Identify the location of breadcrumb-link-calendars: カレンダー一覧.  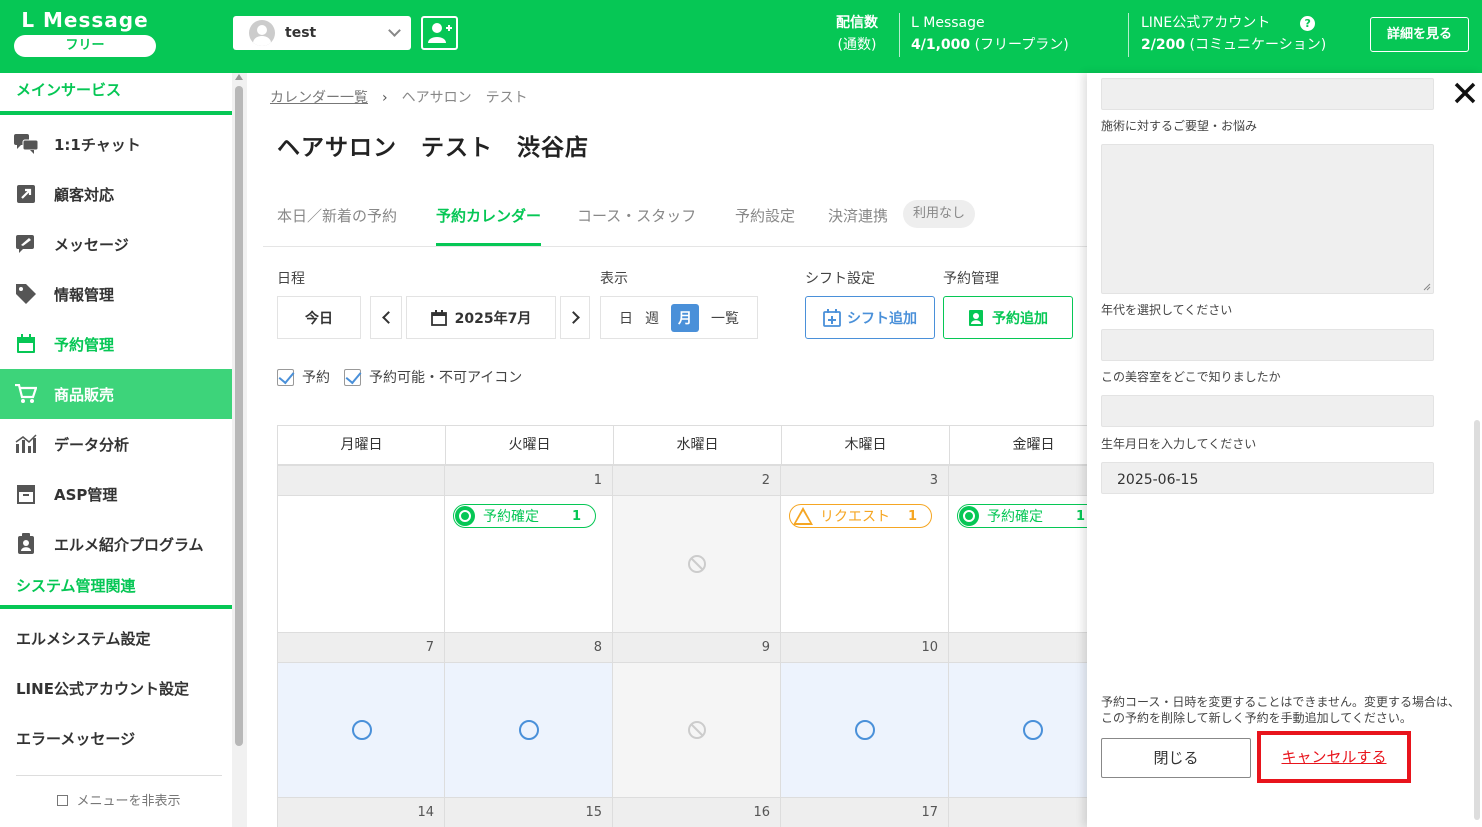
(319, 98).